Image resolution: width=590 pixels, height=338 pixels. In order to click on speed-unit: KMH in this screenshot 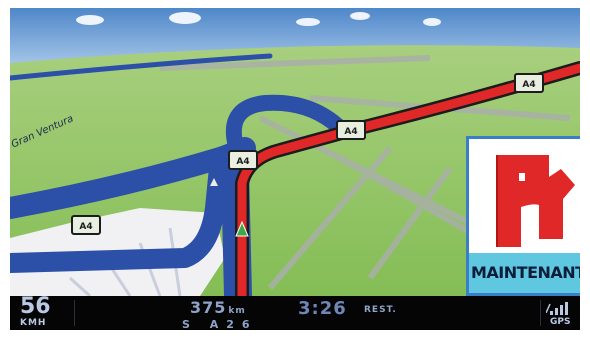, I will do `click(33, 323)`.